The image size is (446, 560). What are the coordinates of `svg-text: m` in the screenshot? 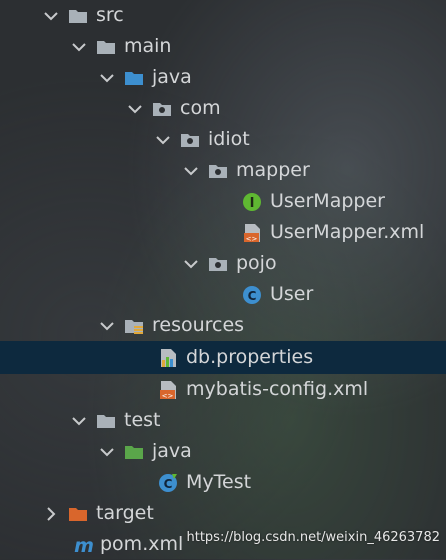 It's located at (84, 545).